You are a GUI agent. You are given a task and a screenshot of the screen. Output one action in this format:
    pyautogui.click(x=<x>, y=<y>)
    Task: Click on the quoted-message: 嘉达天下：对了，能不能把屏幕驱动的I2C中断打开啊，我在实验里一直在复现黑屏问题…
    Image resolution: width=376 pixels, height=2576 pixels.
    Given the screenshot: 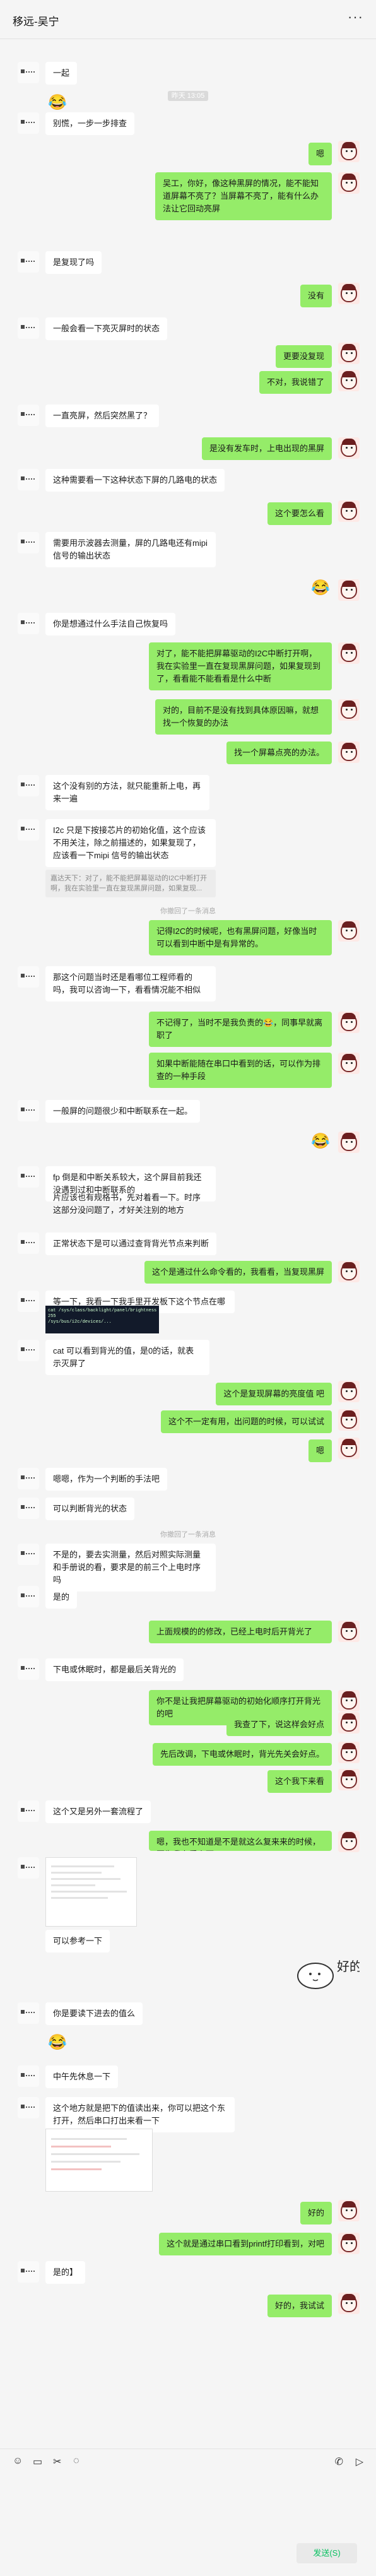 What is the action you would take?
    pyautogui.click(x=130, y=883)
    